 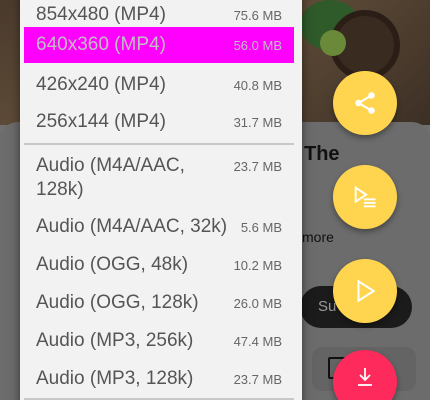 What do you see at coordinates (365, 377) in the screenshot?
I see `download-icon` at bounding box center [365, 377].